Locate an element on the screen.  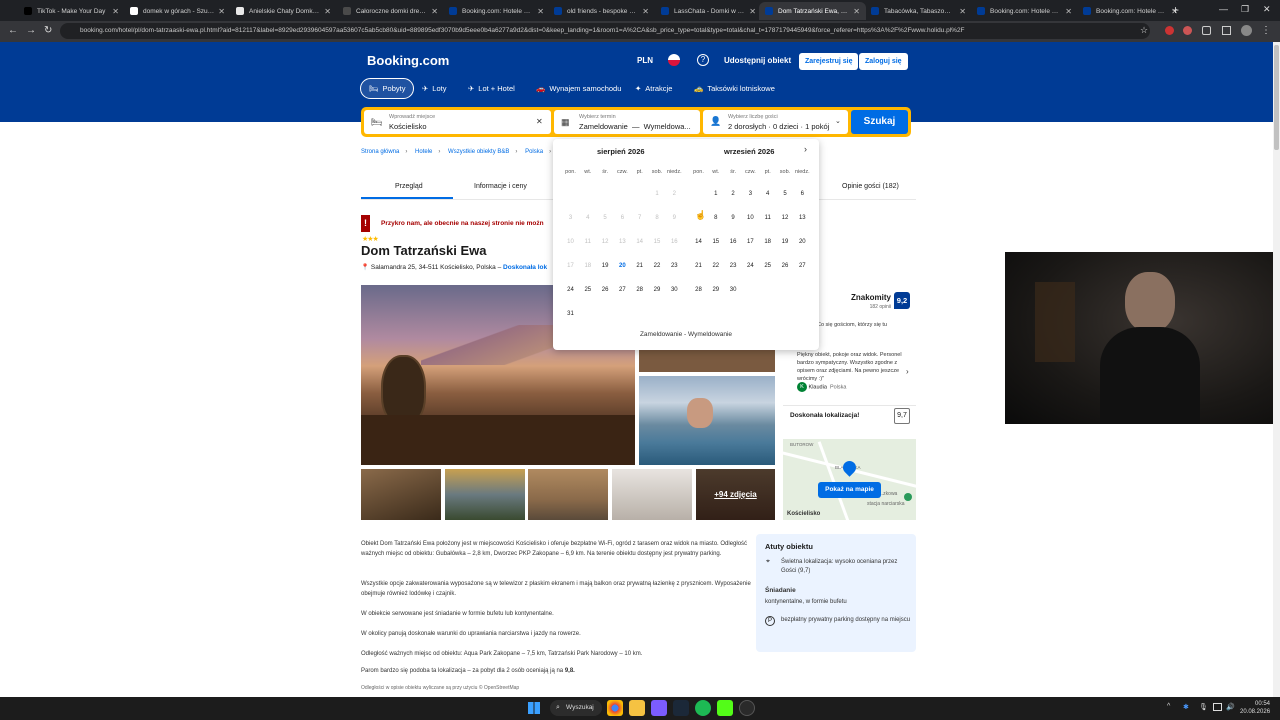
destination-field: 🛏 Wprowadź miejsce Kościelisko ✕ is located at coordinates (457, 122).